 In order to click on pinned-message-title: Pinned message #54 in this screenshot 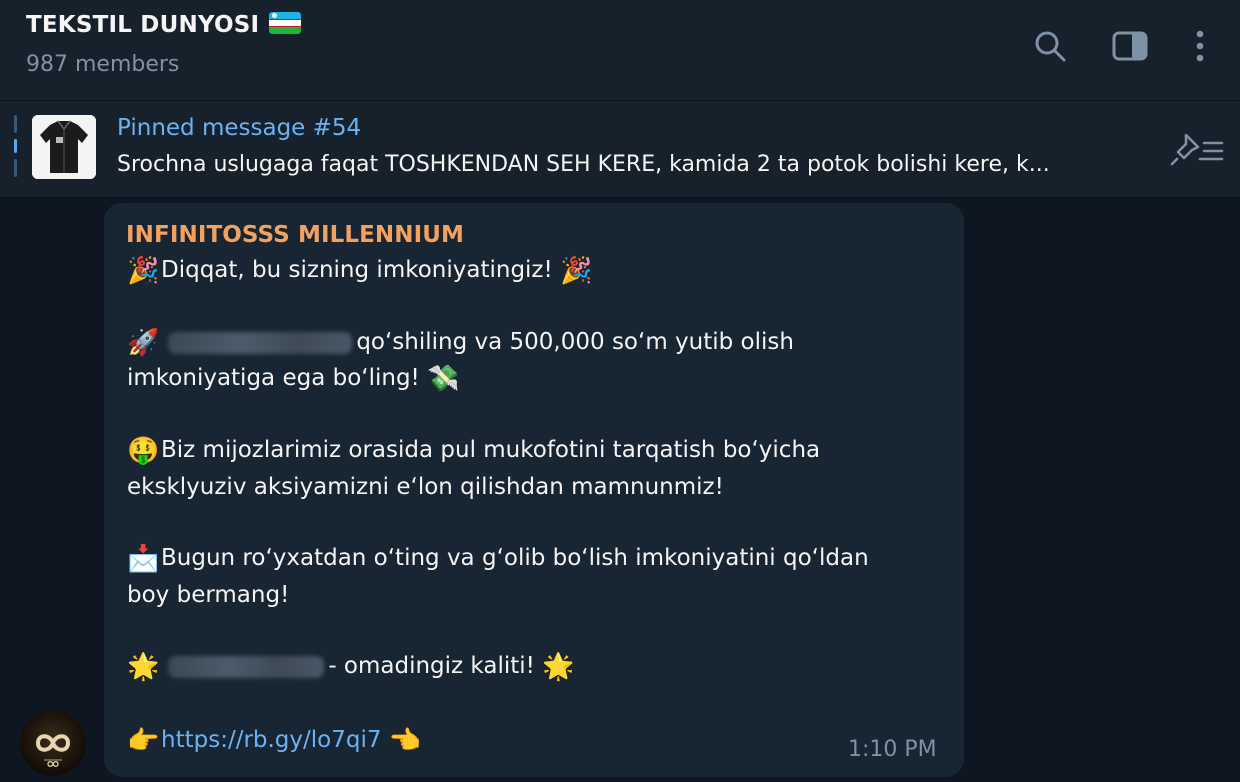, I will do `click(239, 128)`.